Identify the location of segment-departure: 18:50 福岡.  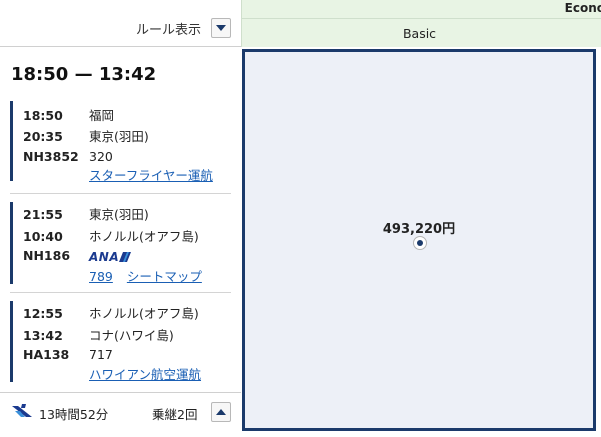
(68, 114).